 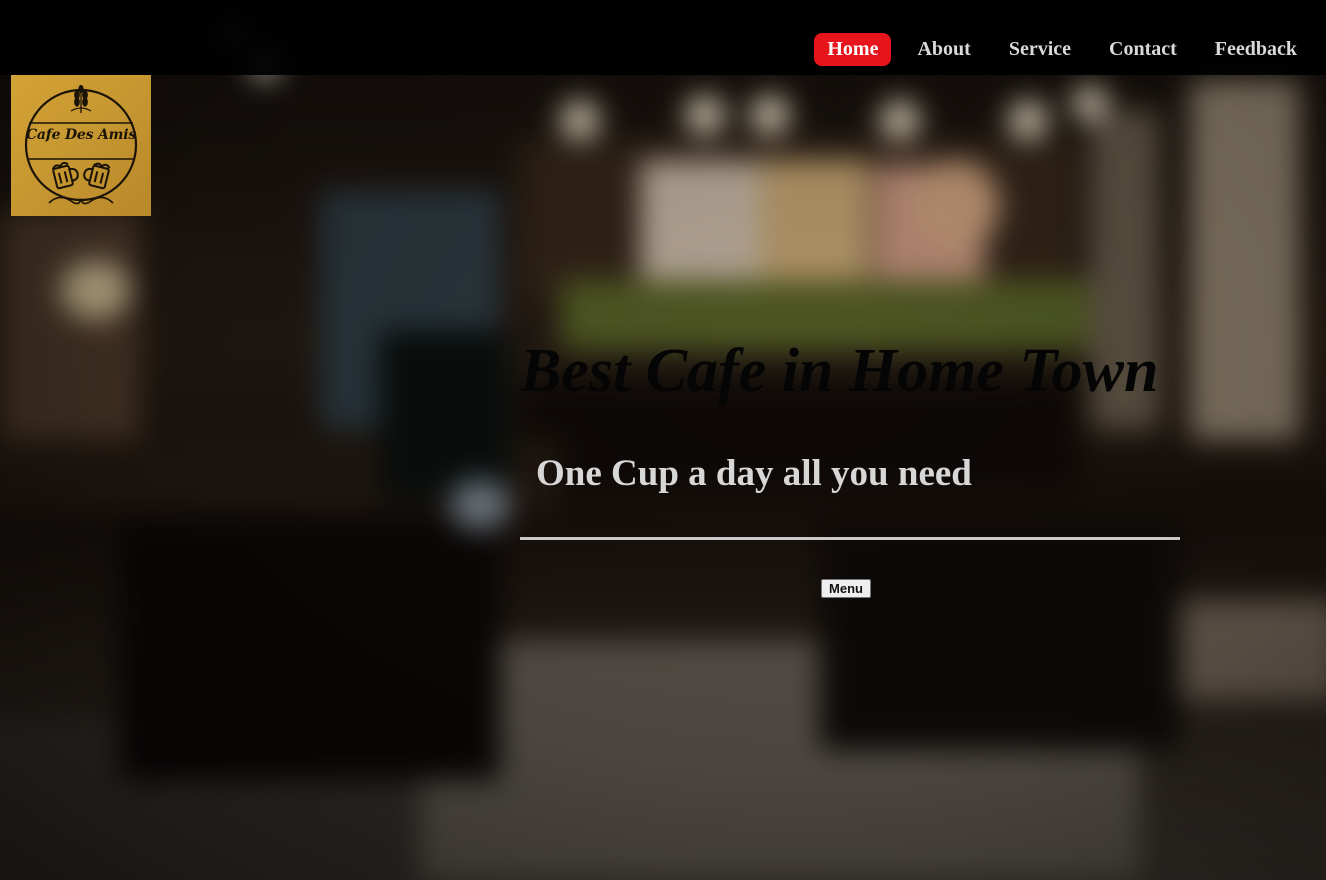 I want to click on logo-emblem, so click(x=81, y=144).